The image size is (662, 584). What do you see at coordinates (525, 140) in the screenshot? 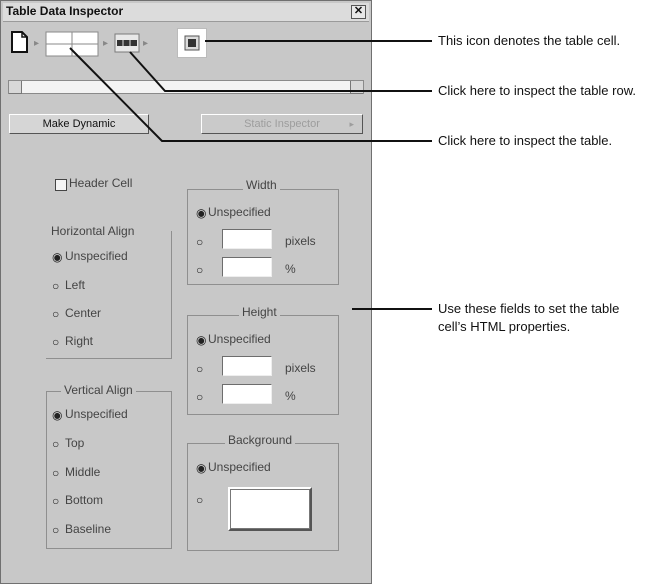
I see `callout-table: Click here to inspect the table.` at bounding box center [525, 140].